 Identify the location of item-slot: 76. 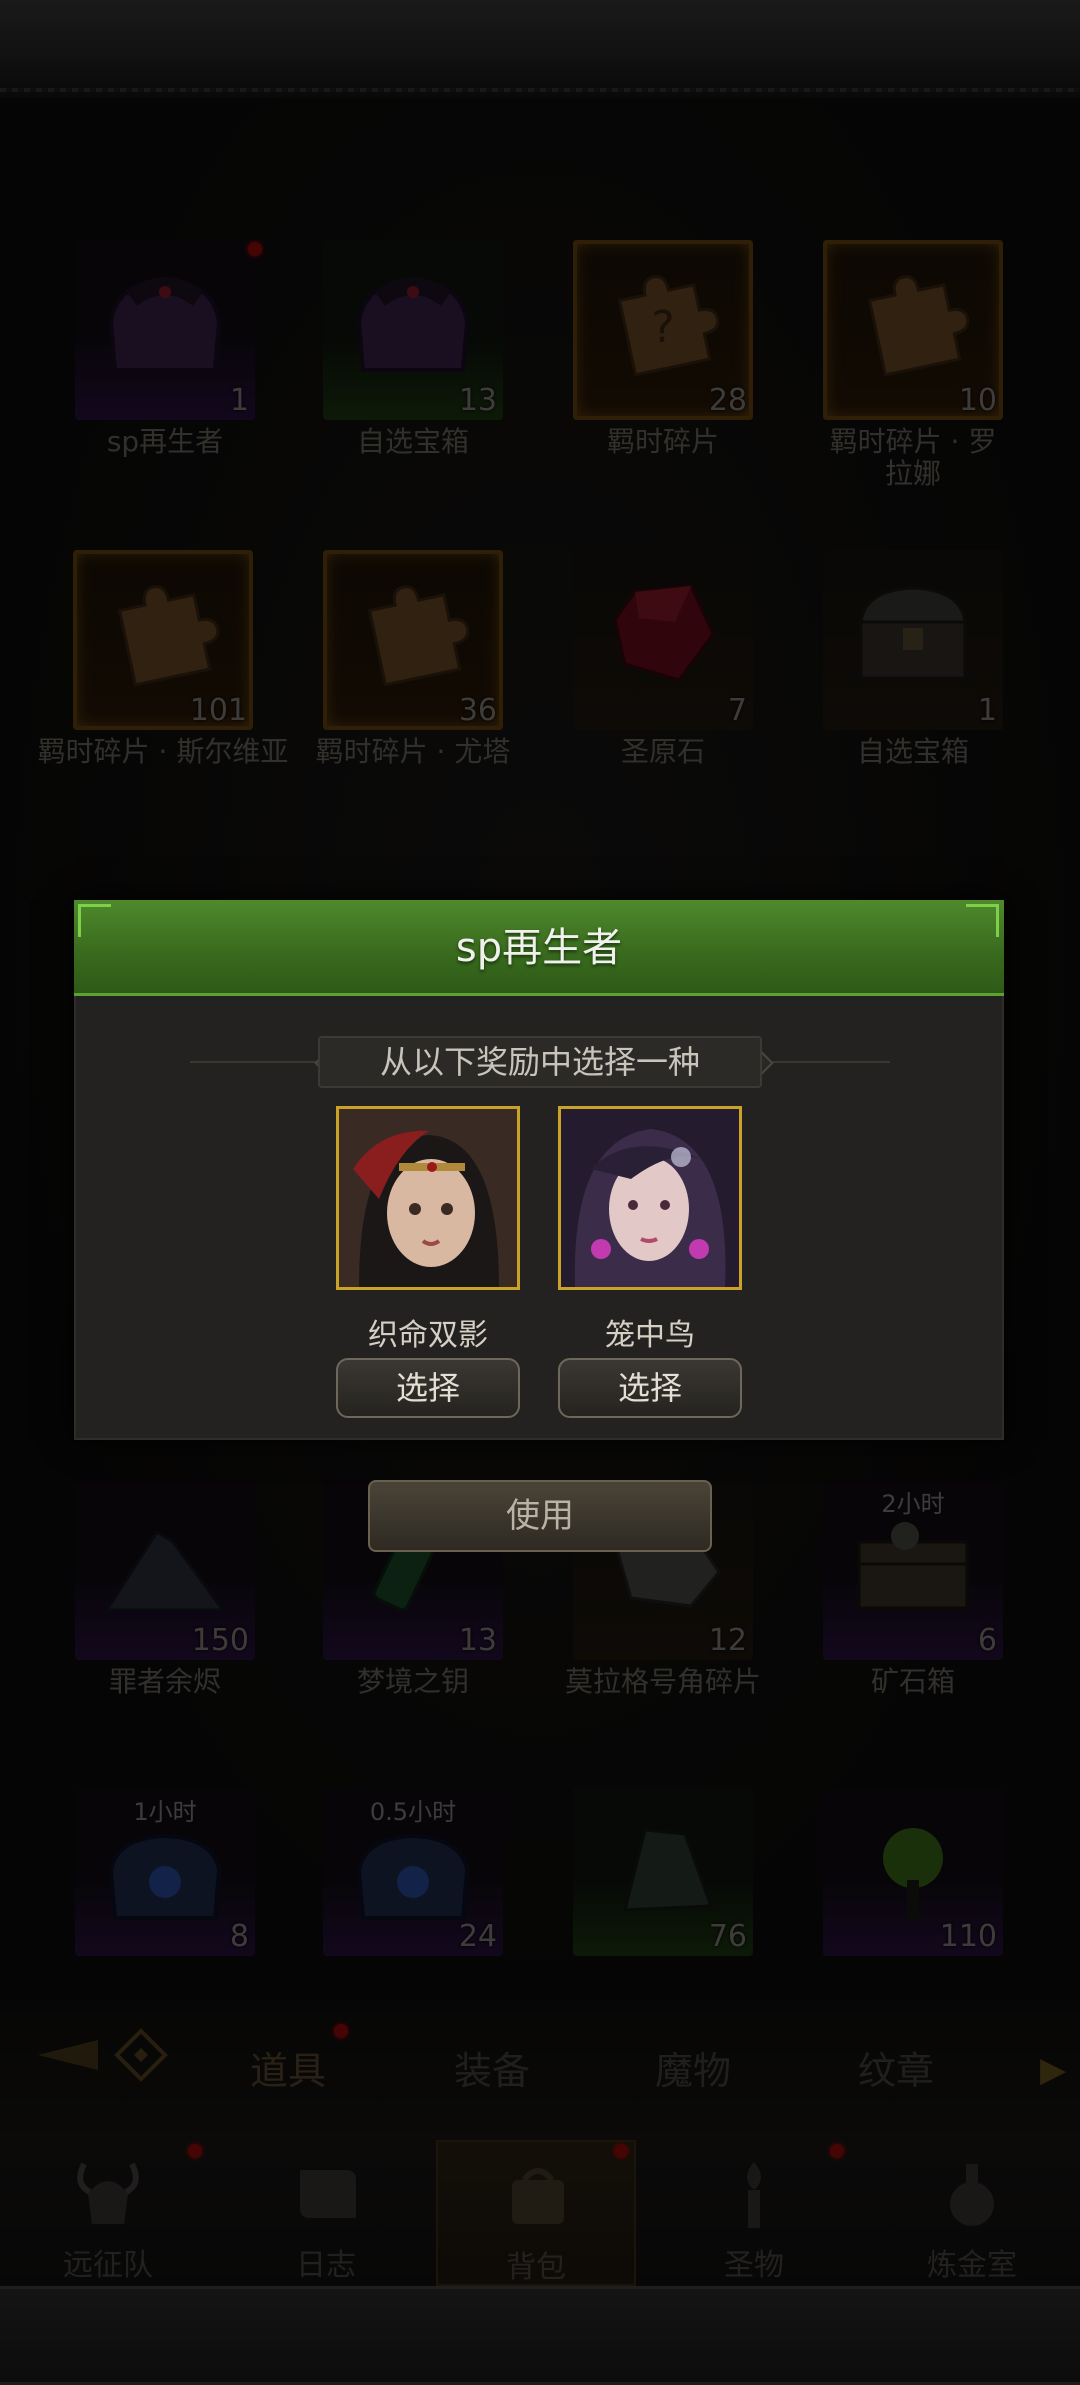
(663, 1872).